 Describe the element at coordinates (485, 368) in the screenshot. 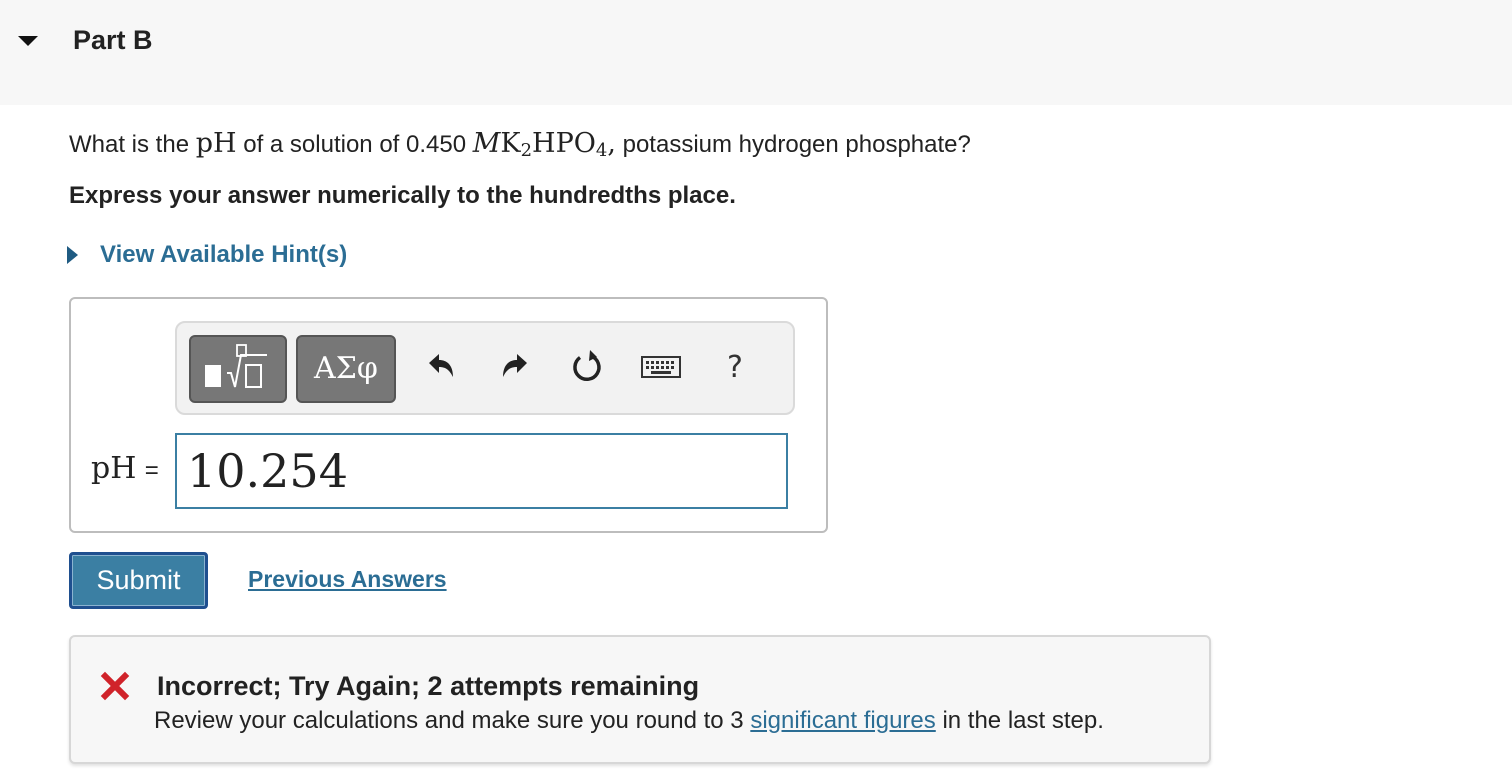

I see `math-toolbar: ΑΣφ ?` at that location.